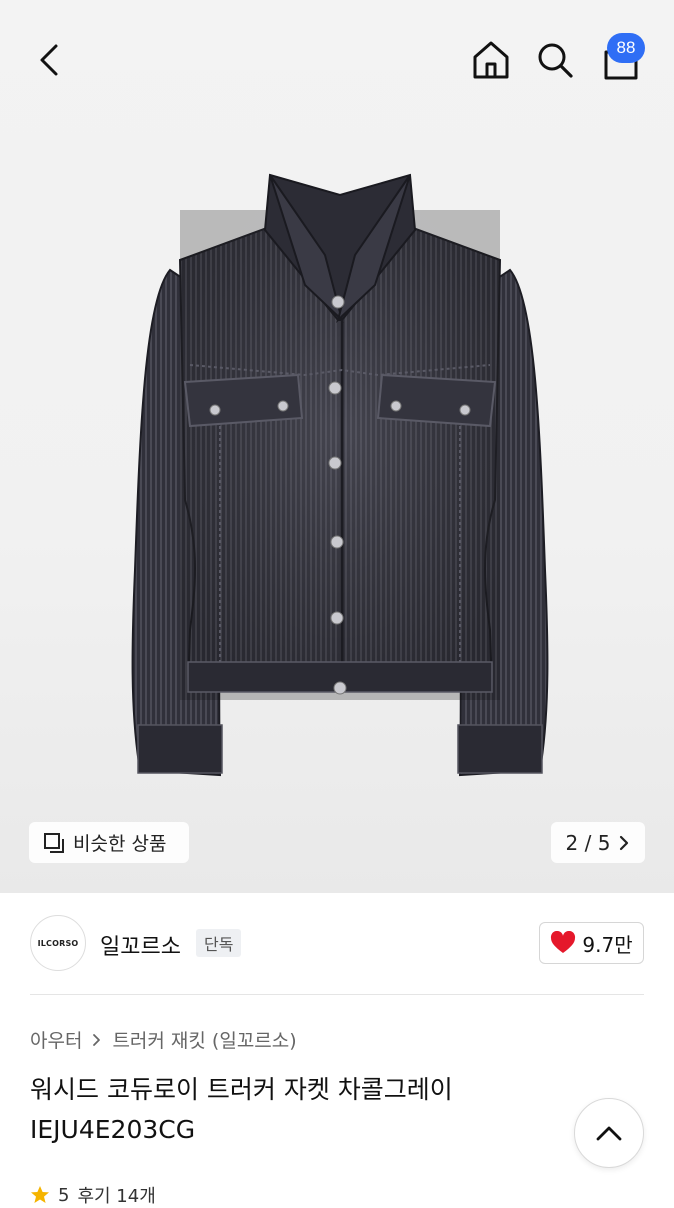  Describe the element at coordinates (337, 60) in the screenshot. I see `top-bar: 88` at that location.